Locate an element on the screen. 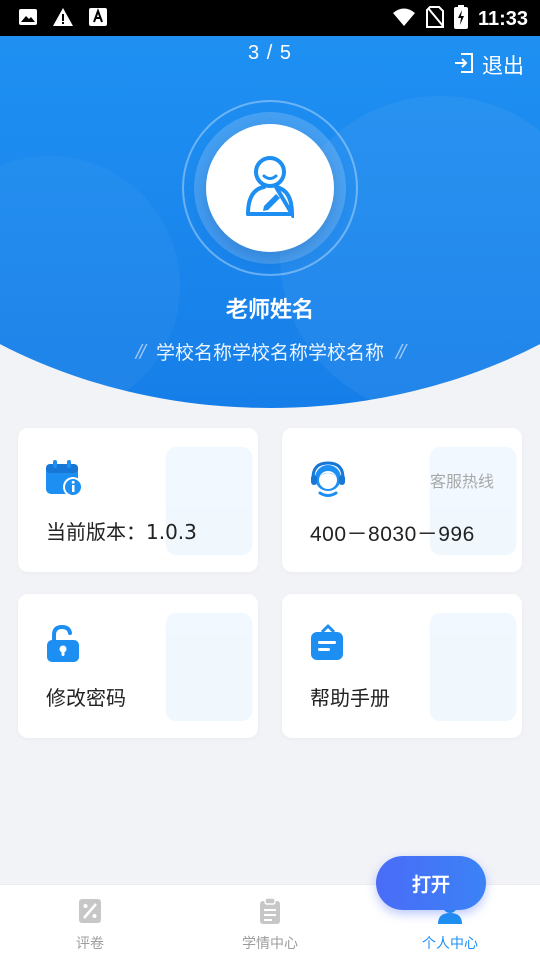  battery-charging-icon is located at coordinates (460, 19).